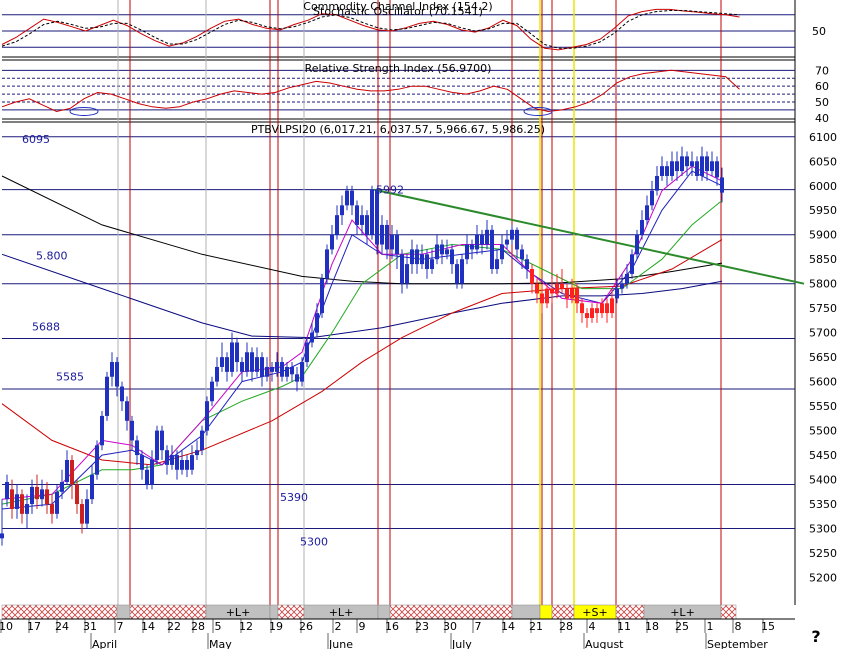 The width and height of the screenshot is (841, 649). Describe the element at coordinates (392, 626) in the screenshot. I see `date-tick-label: 16` at that location.